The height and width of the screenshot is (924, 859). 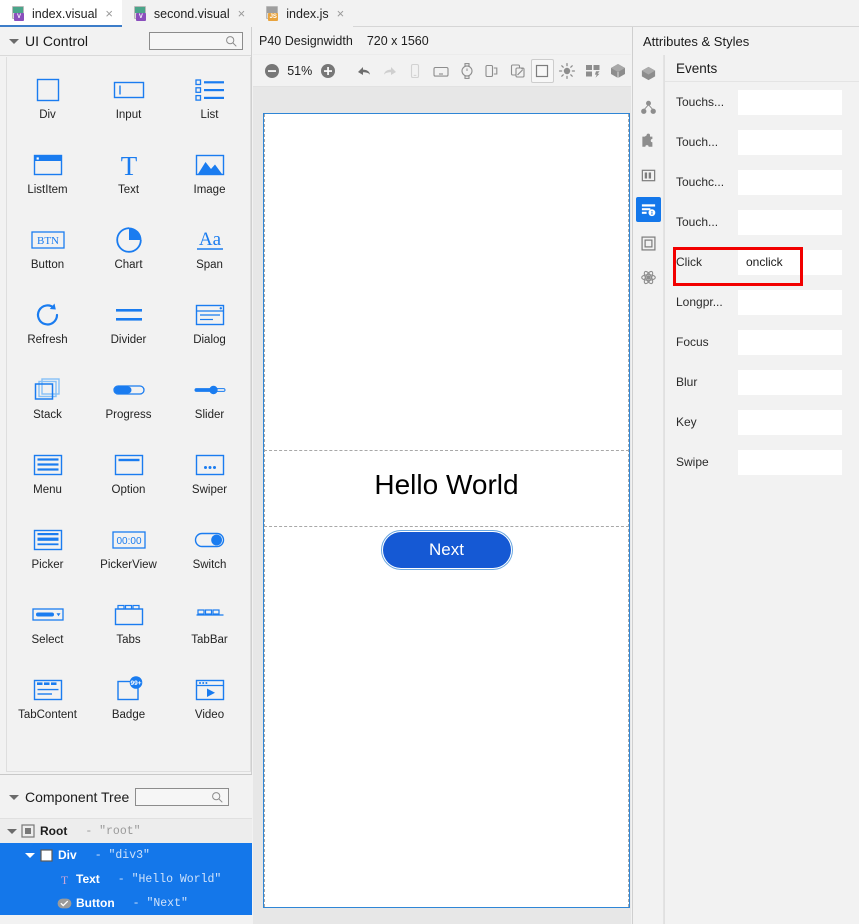 What do you see at coordinates (618, 71) in the screenshot?
I see `3d-view-button` at bounding box center [618, 71].